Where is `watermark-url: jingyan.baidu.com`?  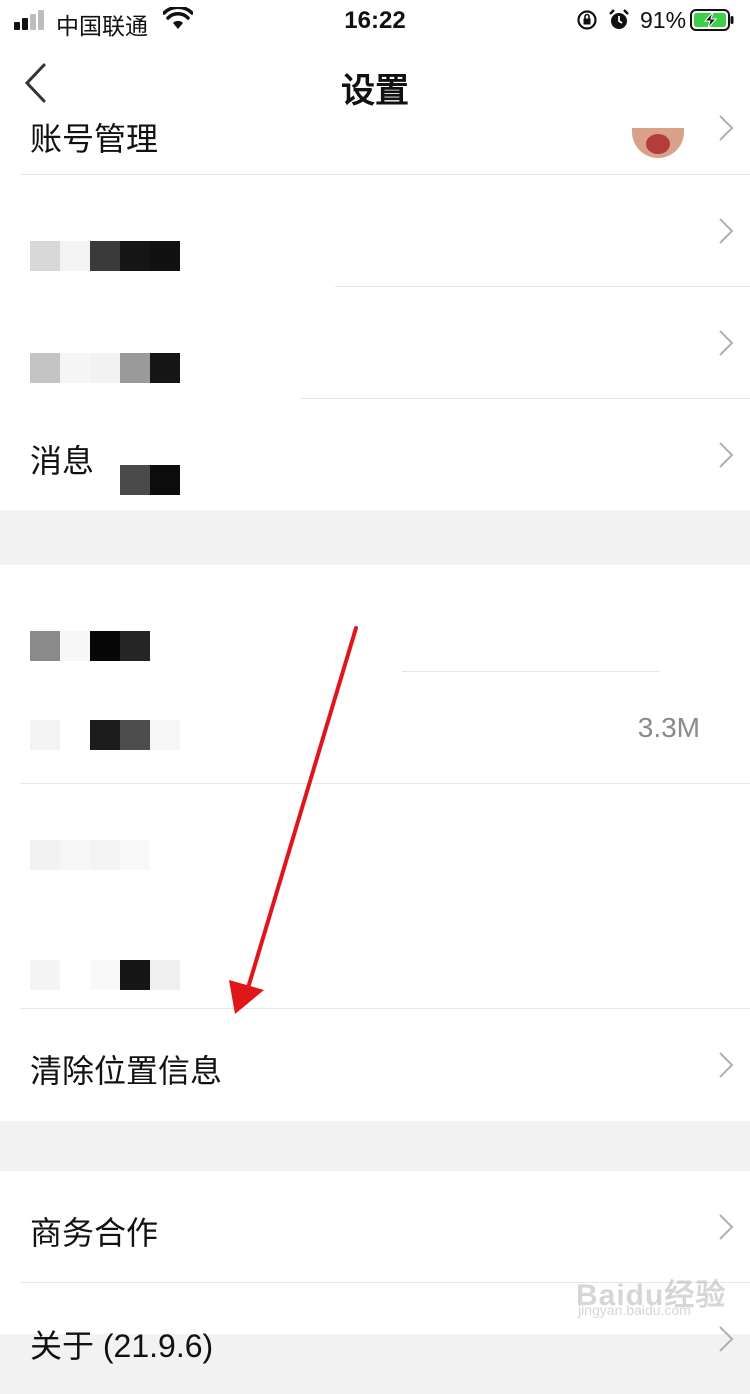
watermark-url: jingyan.baidu.com is located at coordinates (634, 1310).